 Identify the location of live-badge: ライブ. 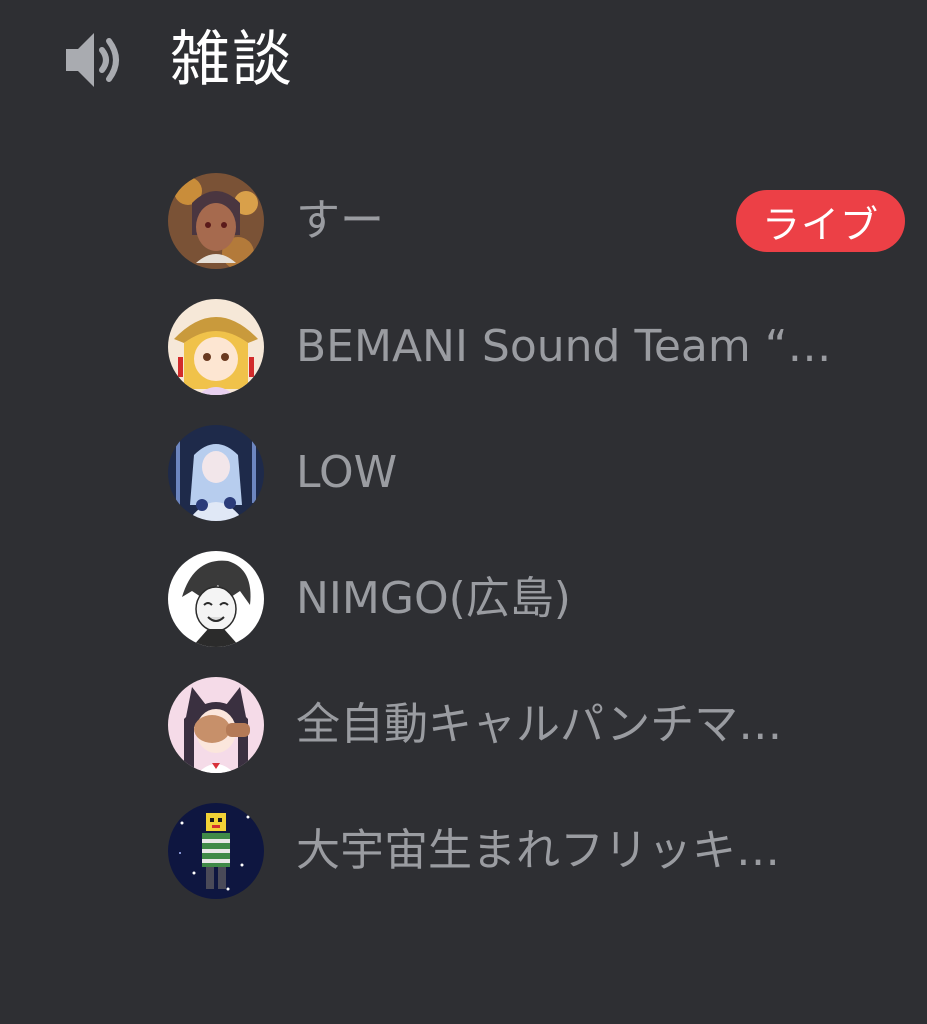
(820, 221).